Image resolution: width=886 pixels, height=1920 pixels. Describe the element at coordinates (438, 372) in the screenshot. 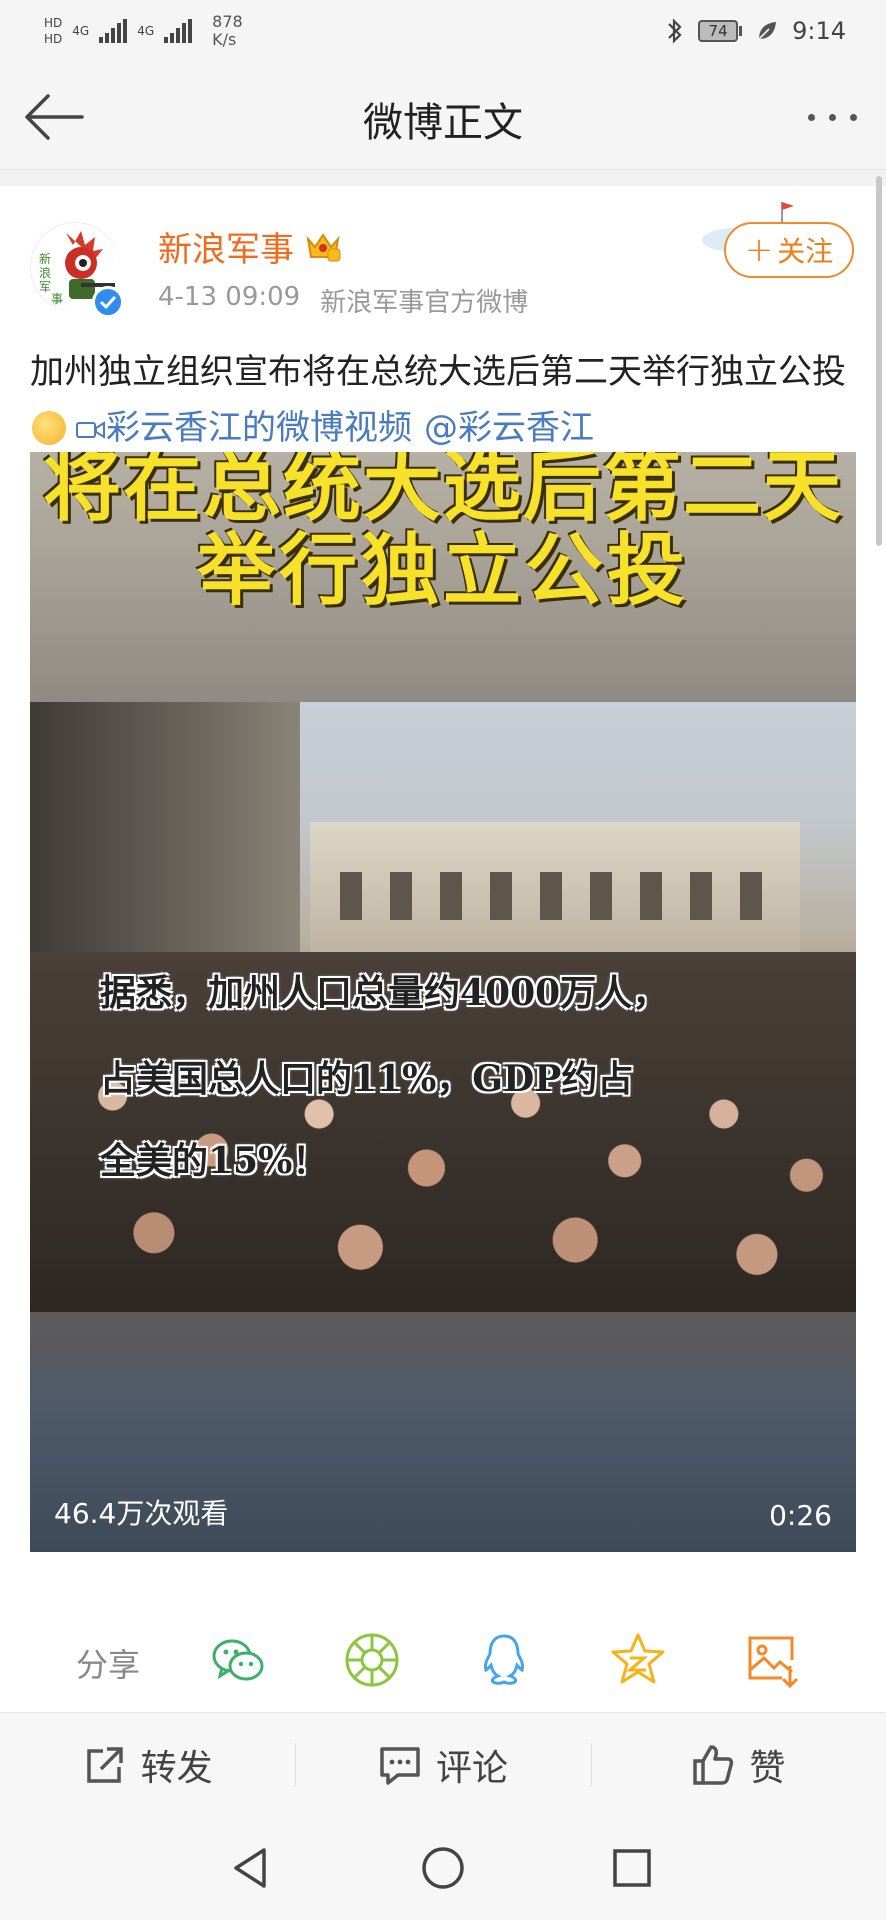

I see `post-body: 加州独立组织宣布将在总统大选后第二天举行独立公投` at that location.